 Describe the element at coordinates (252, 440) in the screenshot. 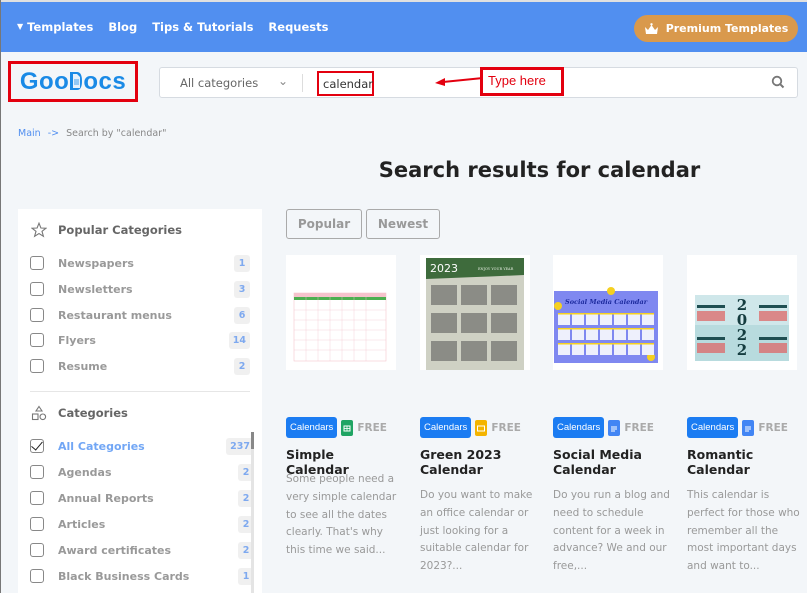

I see `categories-scrollbar-thumb` at that location.